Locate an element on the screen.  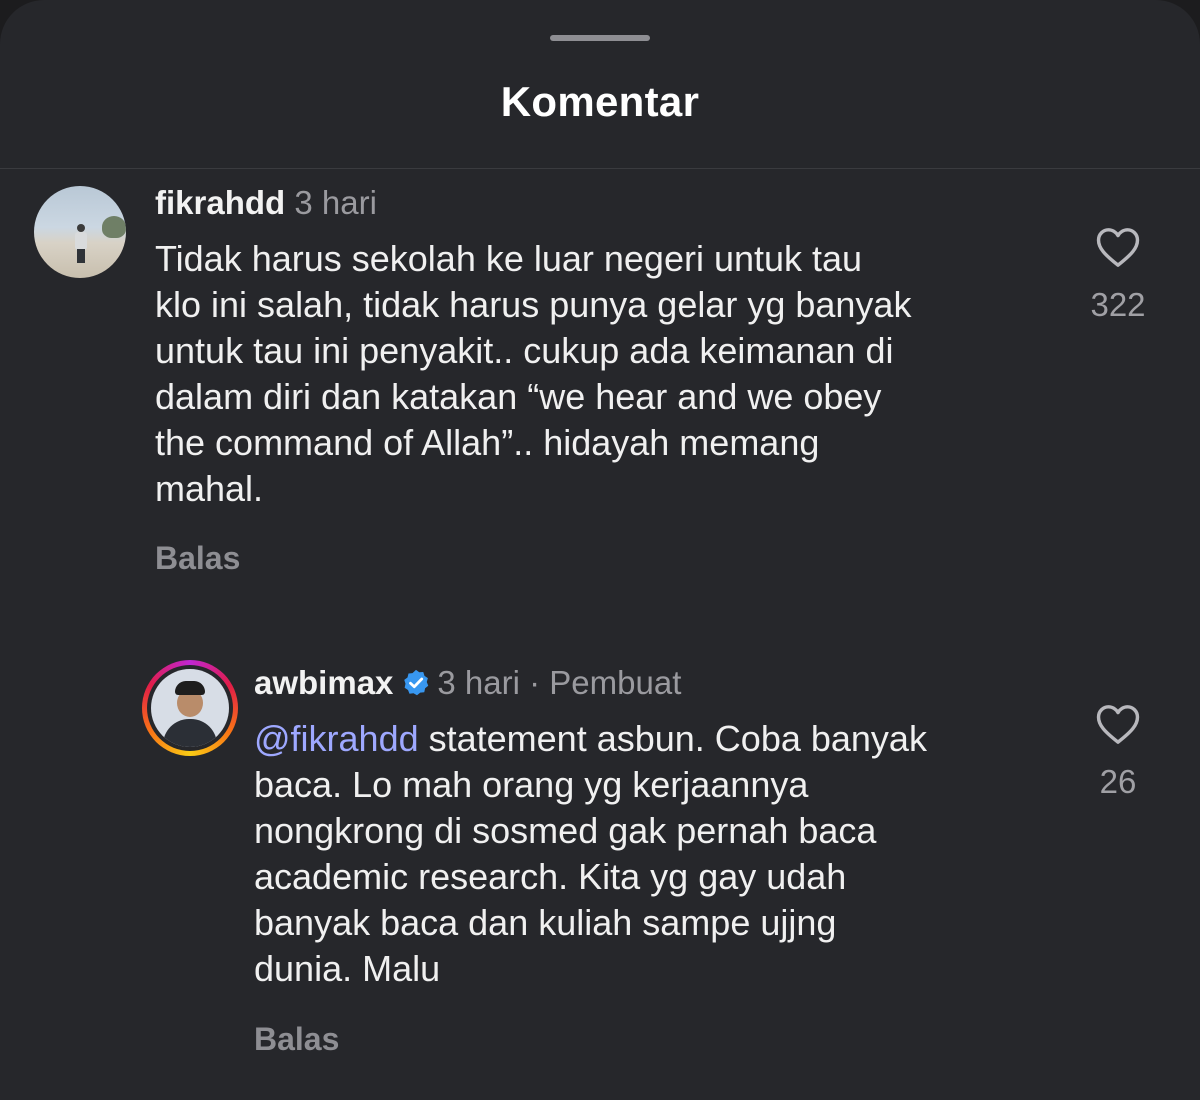
like-count: 26 is located at coordinates (1118, 781).